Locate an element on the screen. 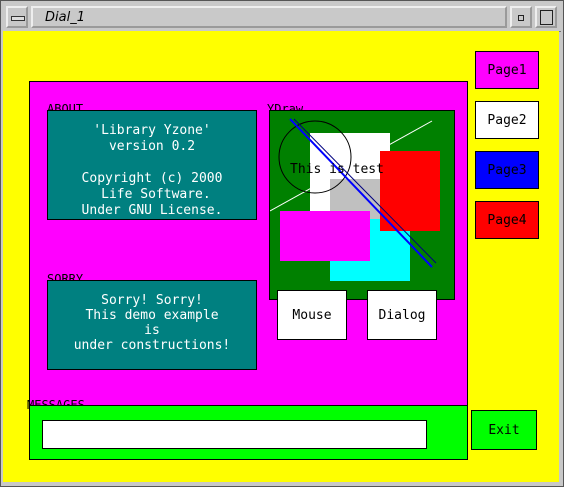 This screenshot has width=564, height=487. minimize-icon is located at coordinates (521, 18).